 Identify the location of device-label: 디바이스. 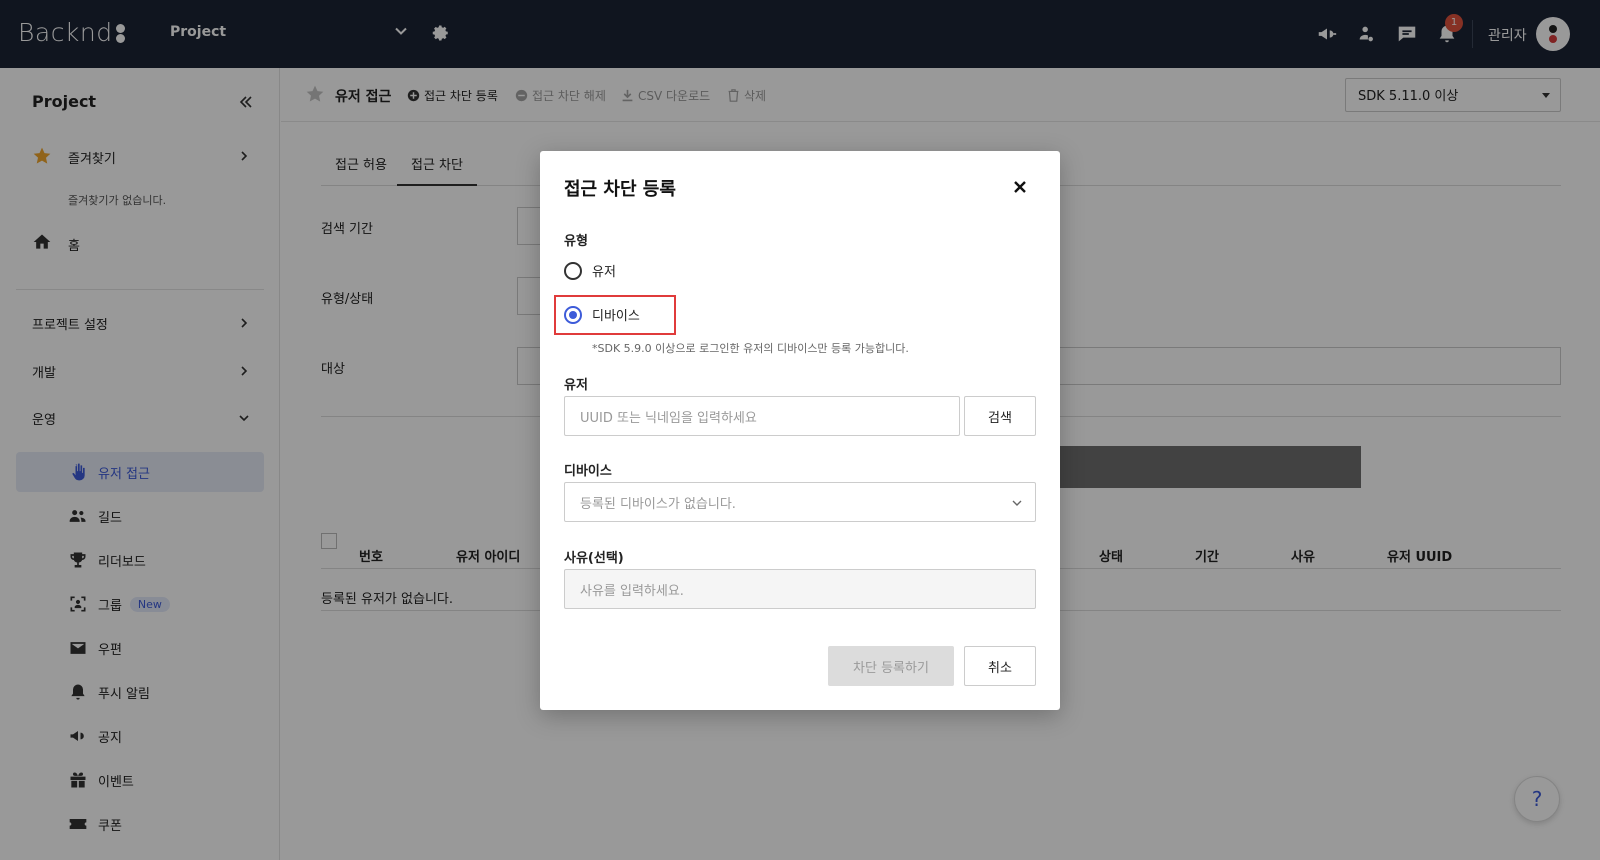
(588, 471).